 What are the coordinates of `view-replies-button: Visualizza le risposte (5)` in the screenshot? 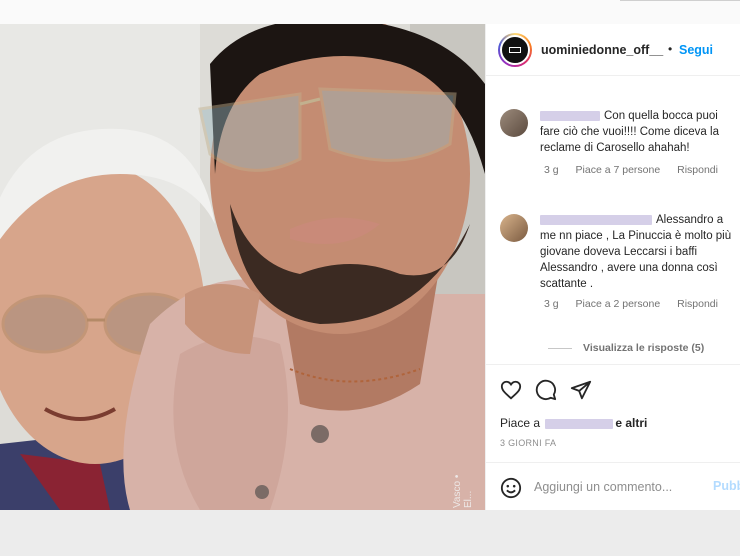 It's located at (643, 348).